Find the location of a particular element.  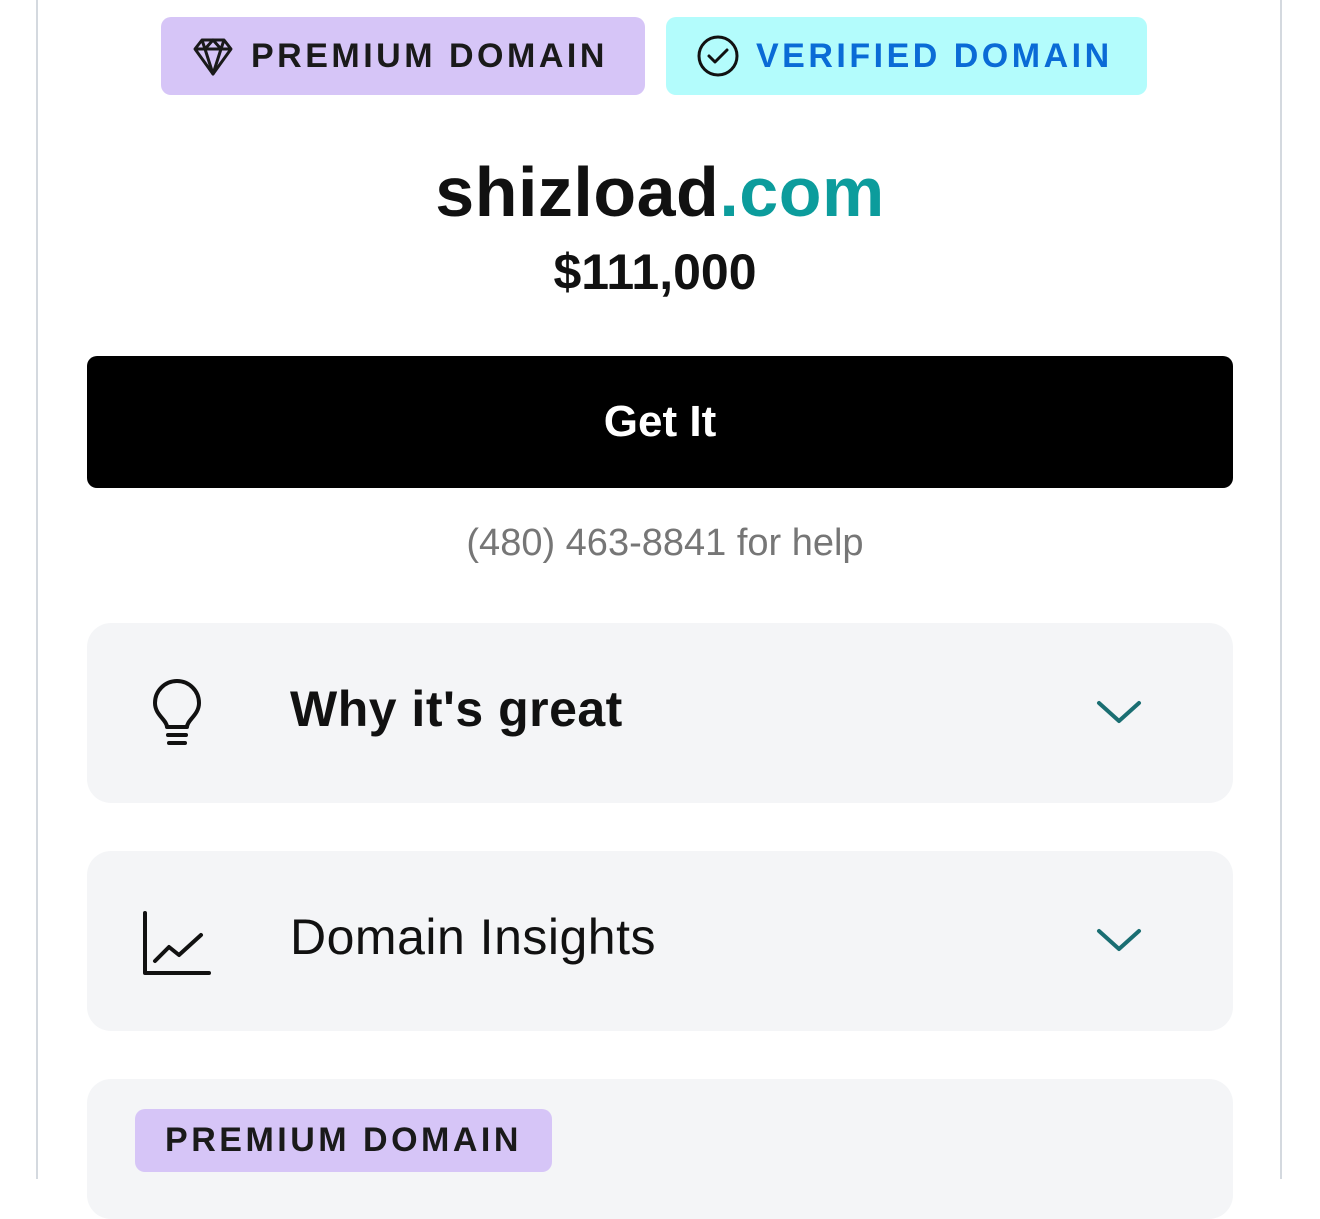

domain-title: shizload.com is located at coordinates (660, 192).